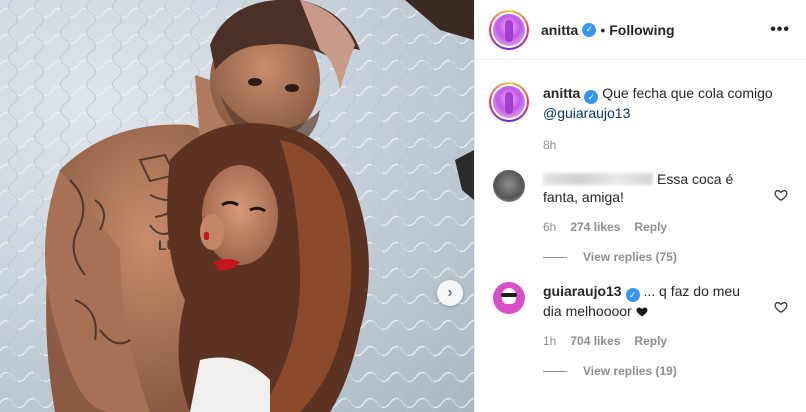 This screenshot has height=412, width=806. Describe the element at coordinates (598, 179) in the screenshot. I see `blurred-username` at that location.